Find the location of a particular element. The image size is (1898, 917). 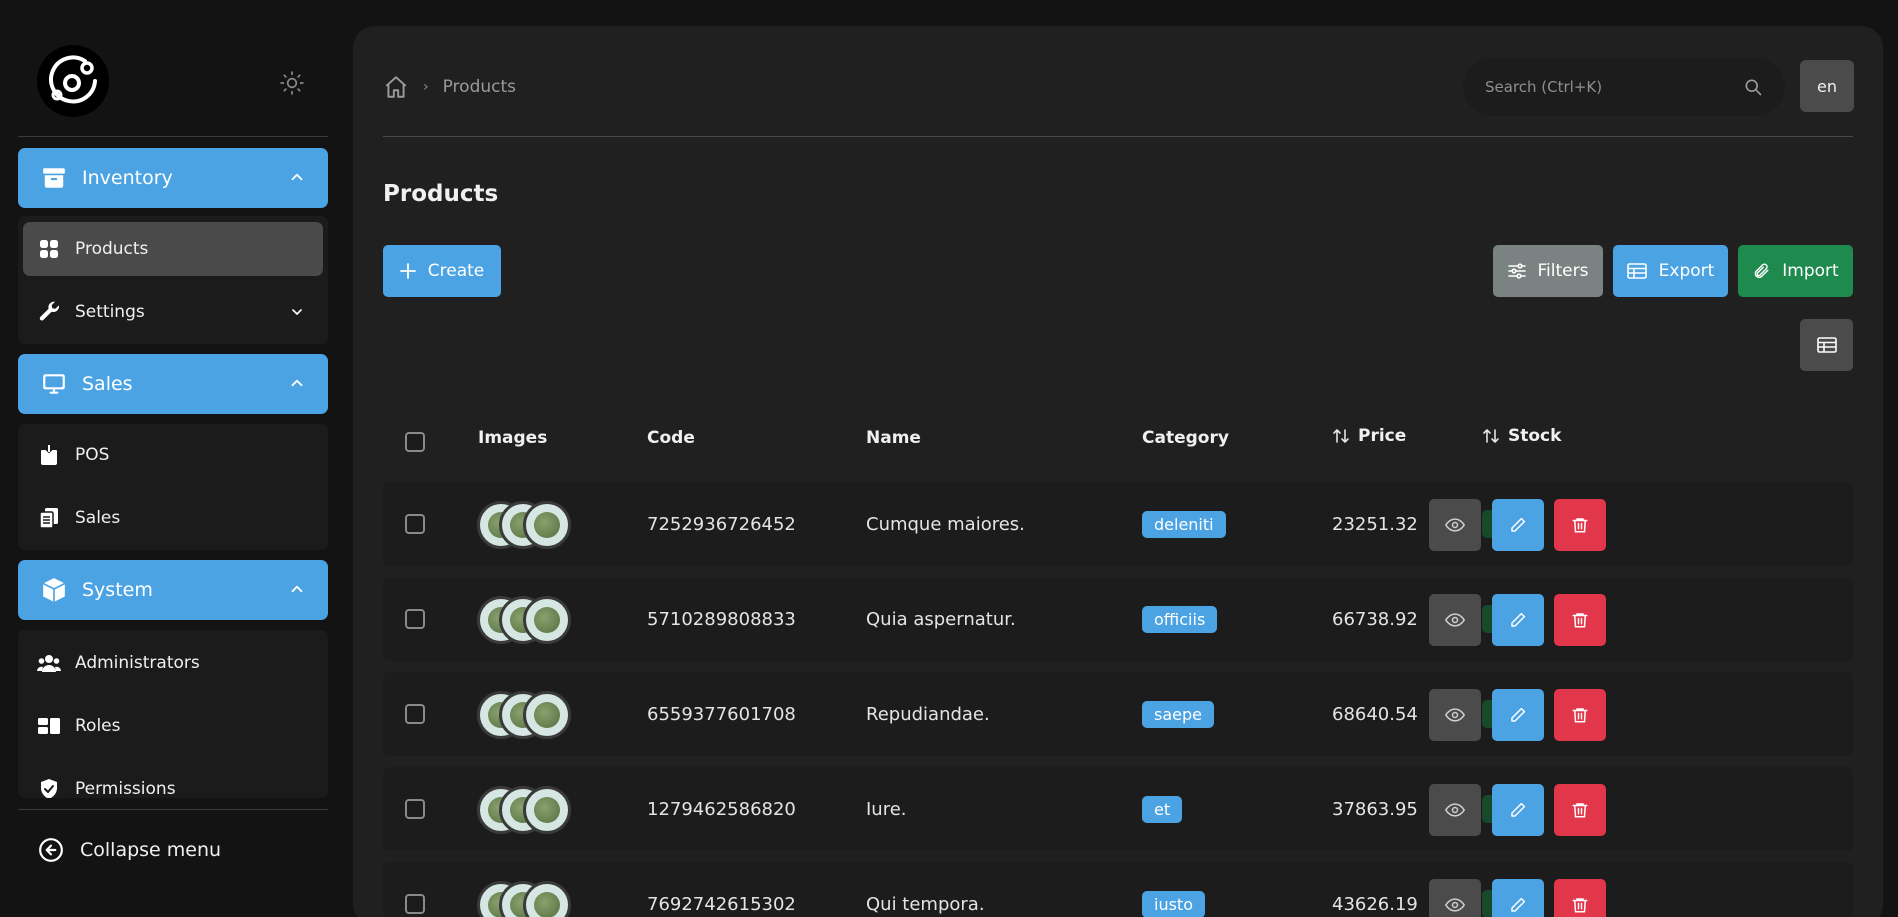

sun-icon is located at coordinates (292, 83).